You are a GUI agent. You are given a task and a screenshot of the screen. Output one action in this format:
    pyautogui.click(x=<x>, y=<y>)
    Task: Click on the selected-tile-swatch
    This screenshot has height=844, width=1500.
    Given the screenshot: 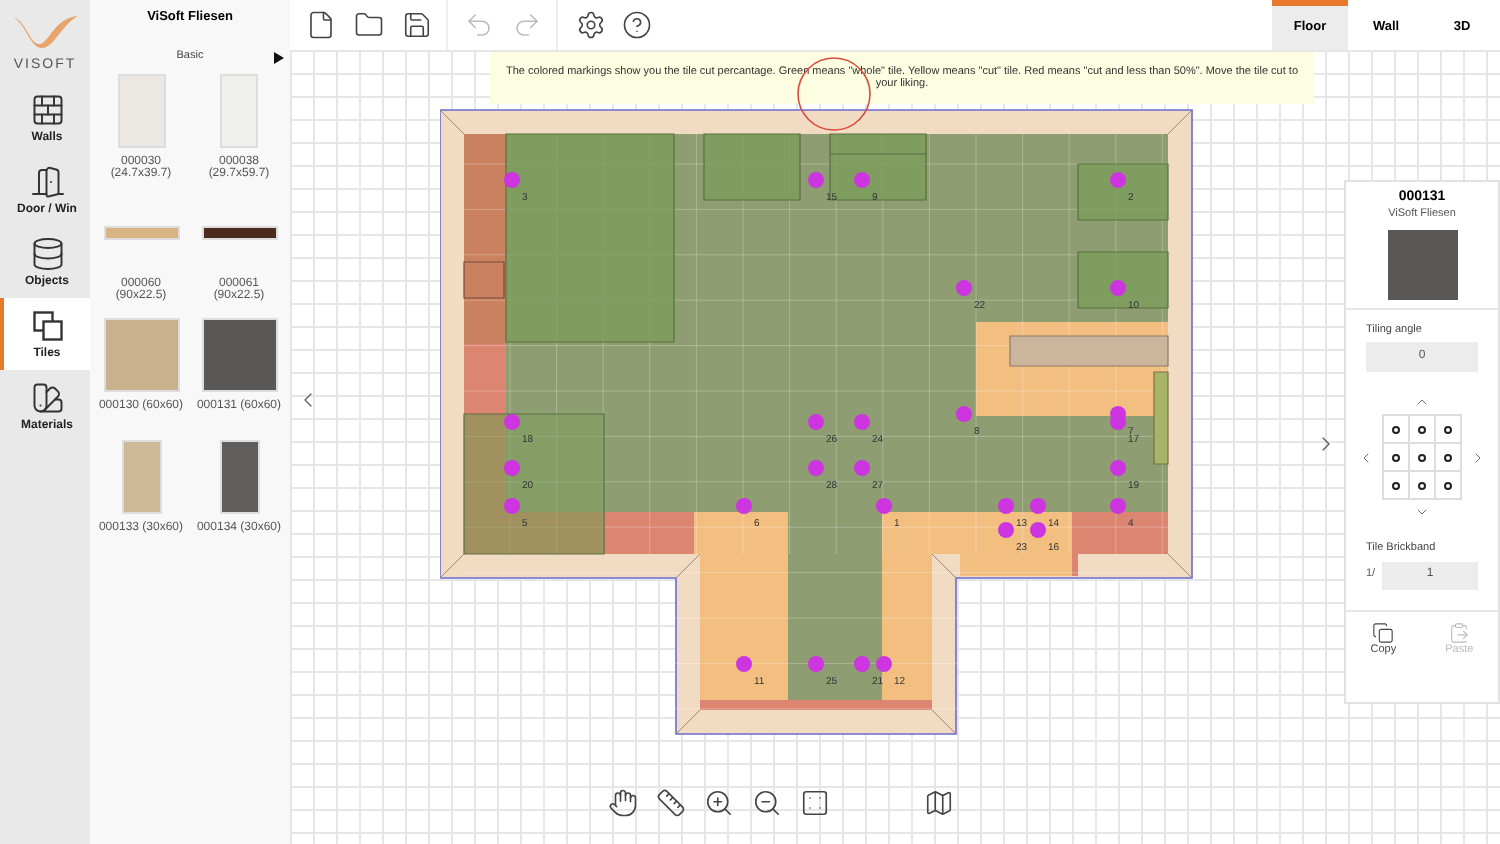 What is the action you would take?
    pyautogui.click(x=1422, y=264)
    